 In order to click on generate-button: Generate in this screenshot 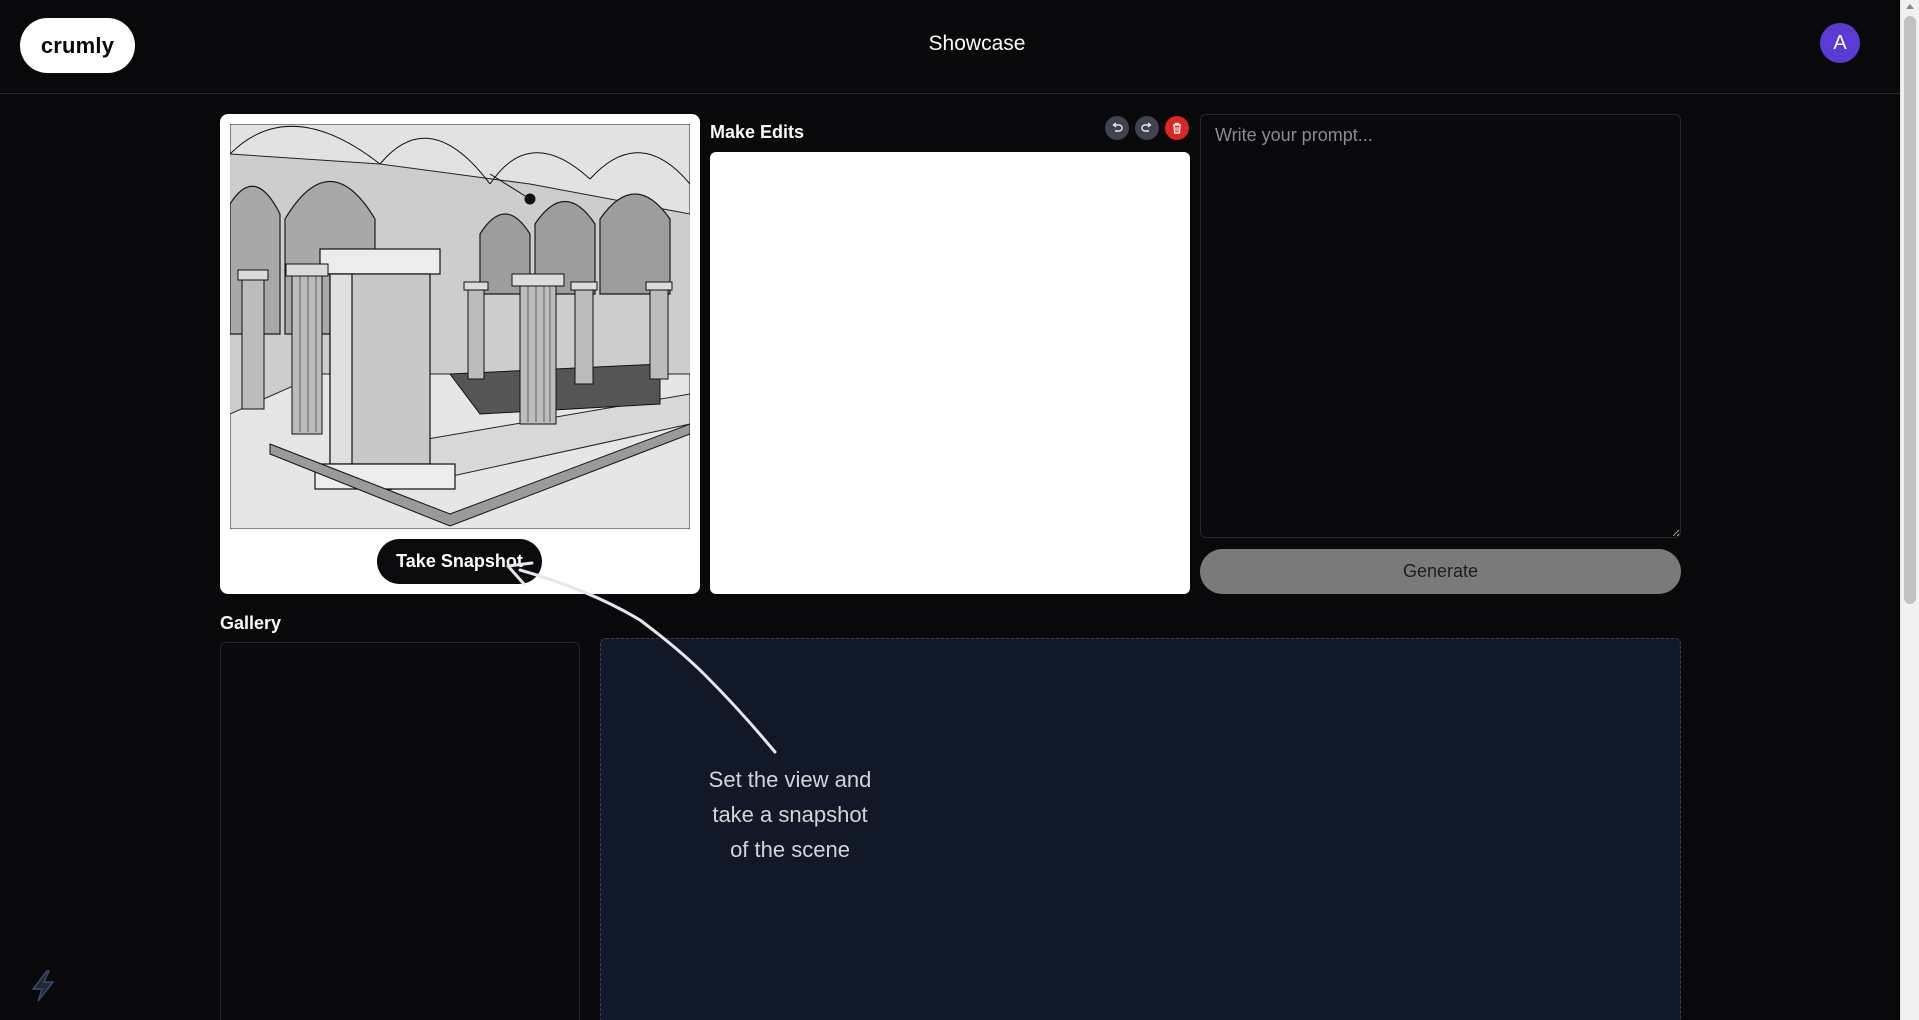, I will do `click(1440, 571)`.